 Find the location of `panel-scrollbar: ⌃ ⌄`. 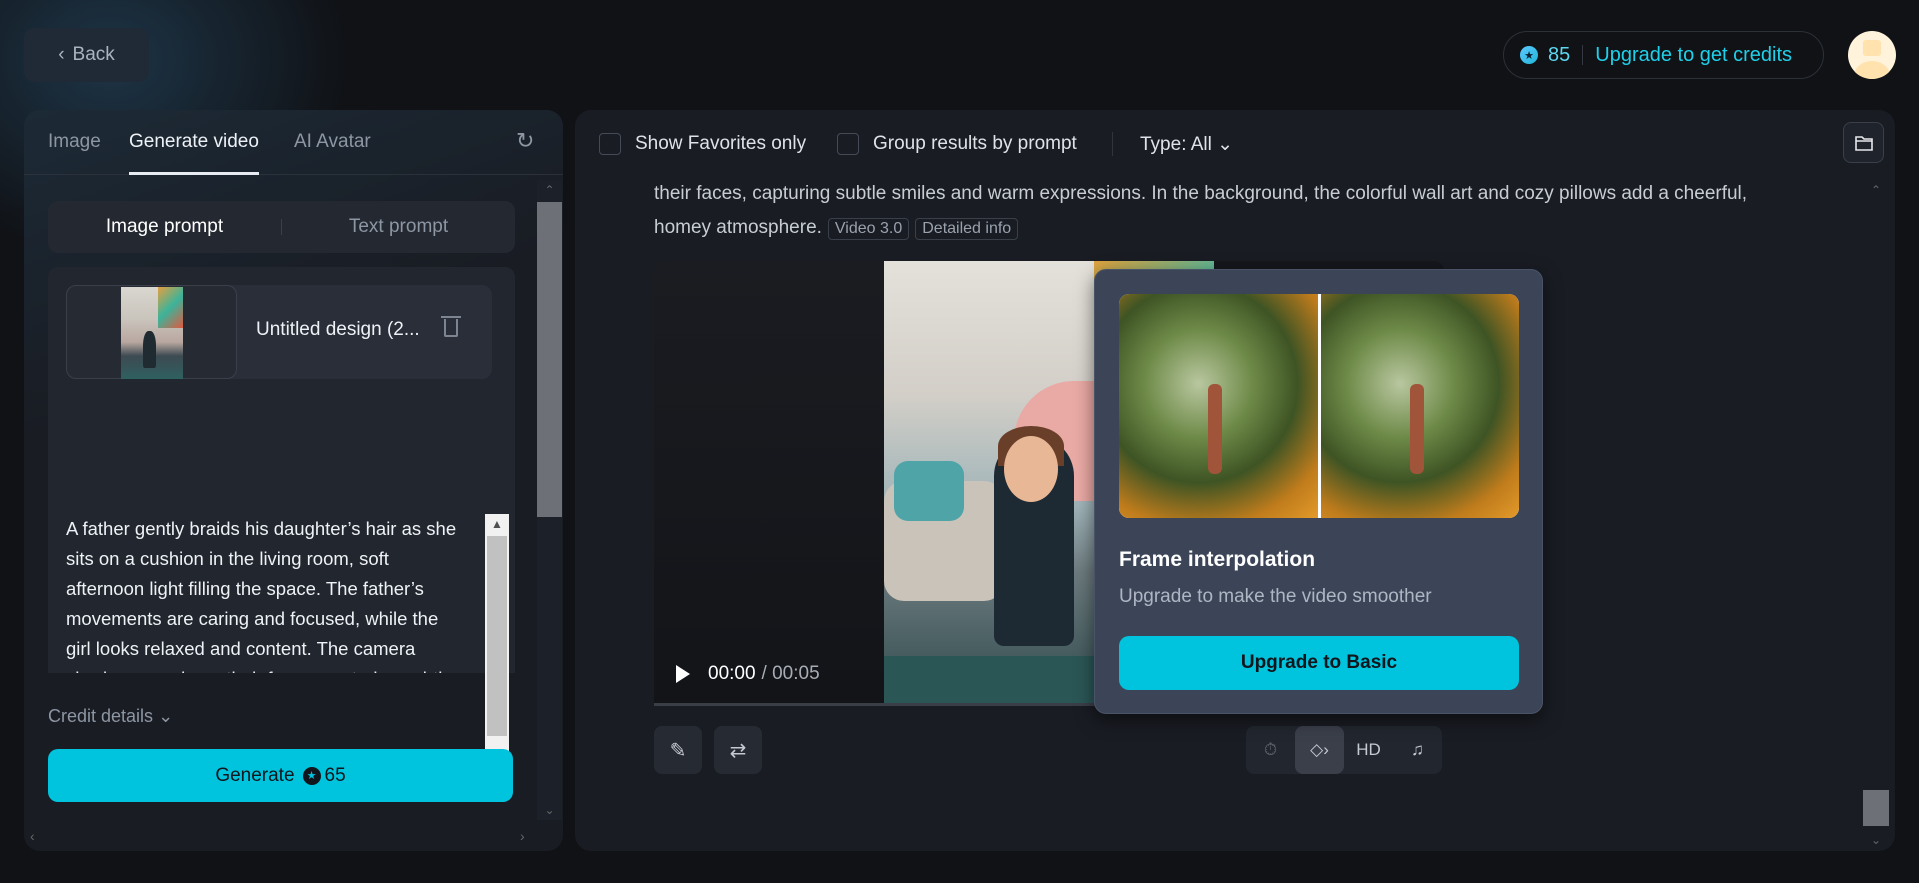

panel-scrollbar: ⌃ ⌄ is located at coordinates (549, 500).